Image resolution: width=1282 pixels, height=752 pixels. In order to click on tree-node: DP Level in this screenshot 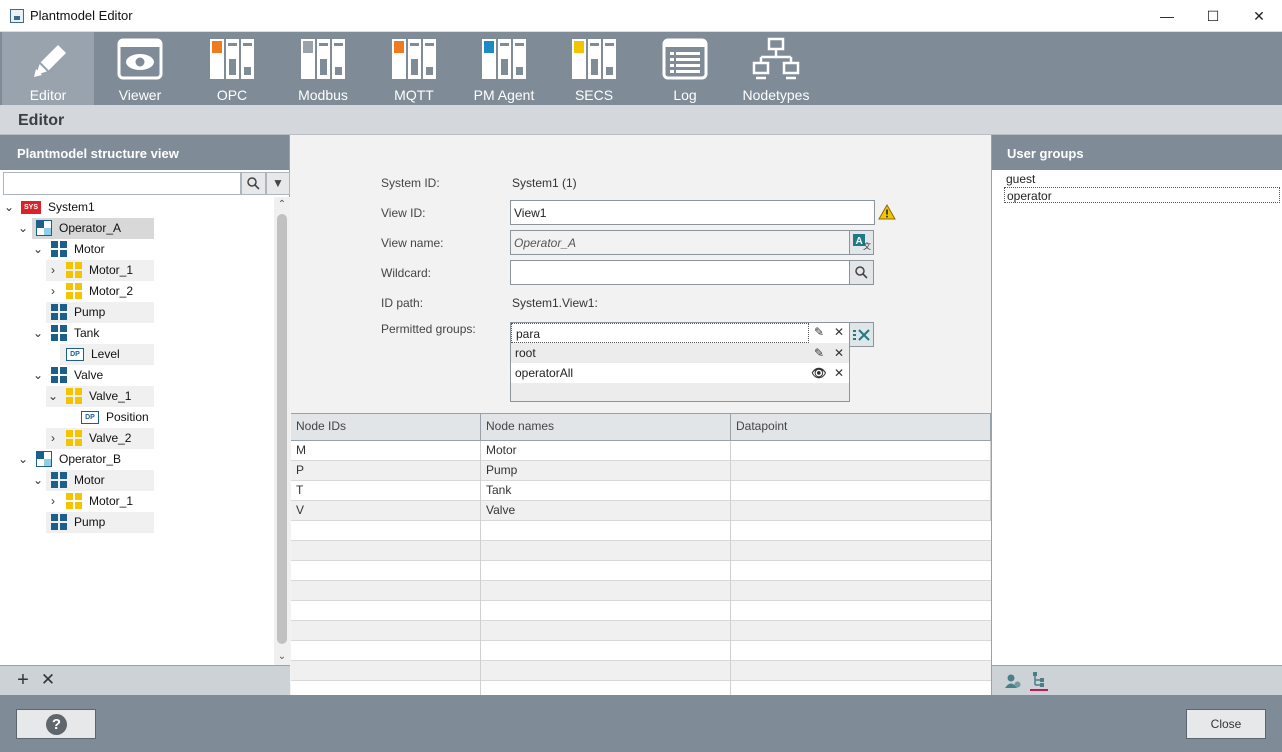, I will do `click(137, 354)`.